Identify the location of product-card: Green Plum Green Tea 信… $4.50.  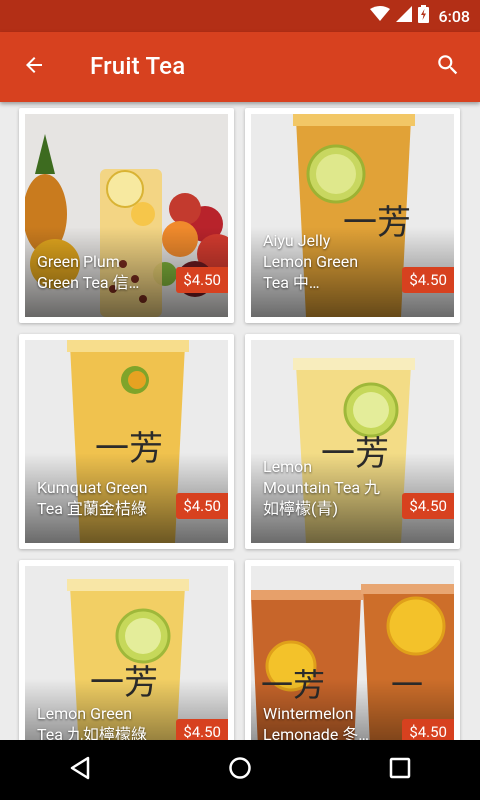
(126, 215).